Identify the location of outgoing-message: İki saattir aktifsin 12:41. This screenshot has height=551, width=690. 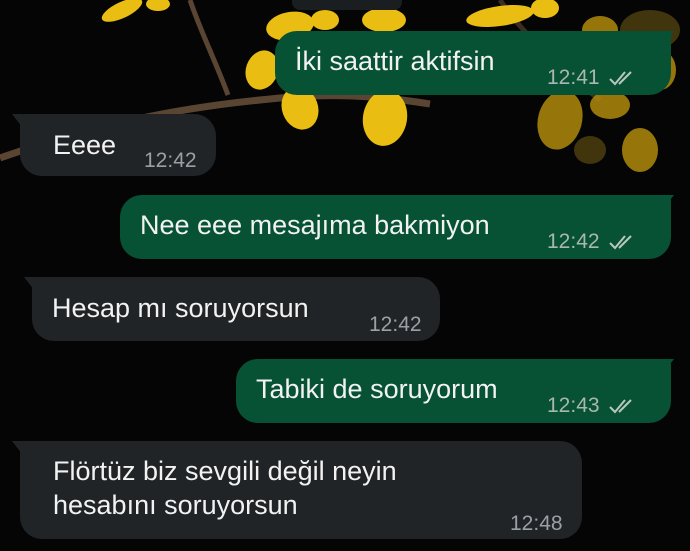
(473, 63).